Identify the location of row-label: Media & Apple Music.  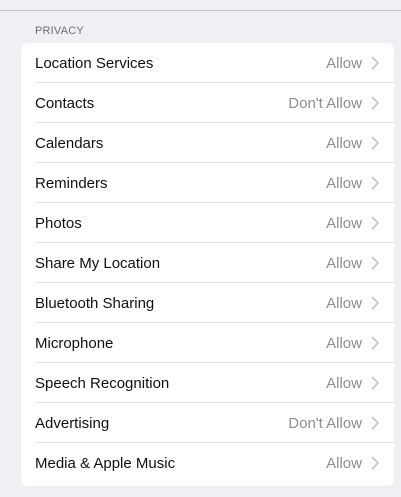
(105, 463).